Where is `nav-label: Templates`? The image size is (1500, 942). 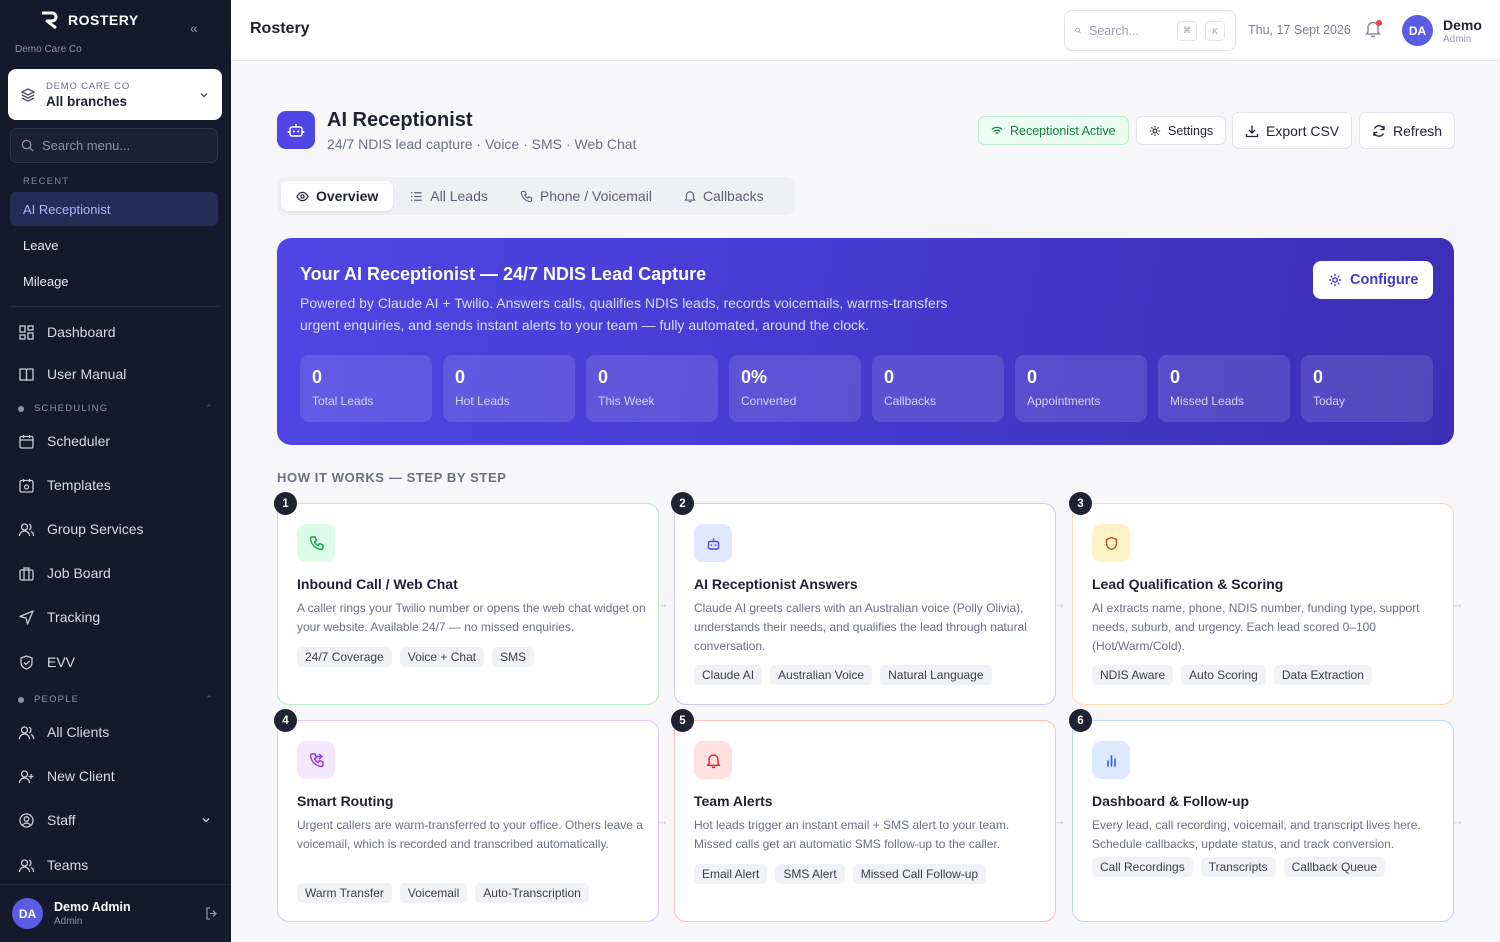
nav-label: Templates is located at coordinates (79, 485).